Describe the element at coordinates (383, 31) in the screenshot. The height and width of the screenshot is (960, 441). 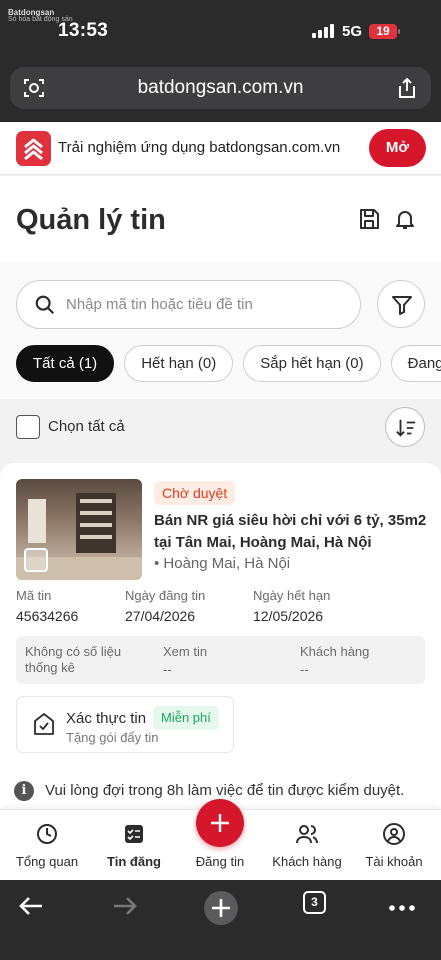
I see `battery-icon: 19` at that location.